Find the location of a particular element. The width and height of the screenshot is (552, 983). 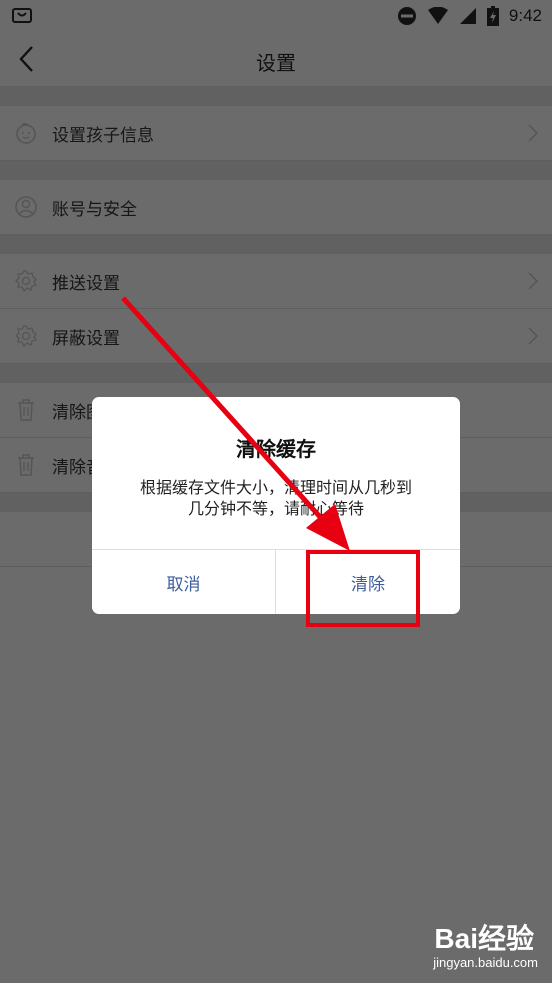

dialog-title: 清除缓存 is located at coordinates (276, 449).